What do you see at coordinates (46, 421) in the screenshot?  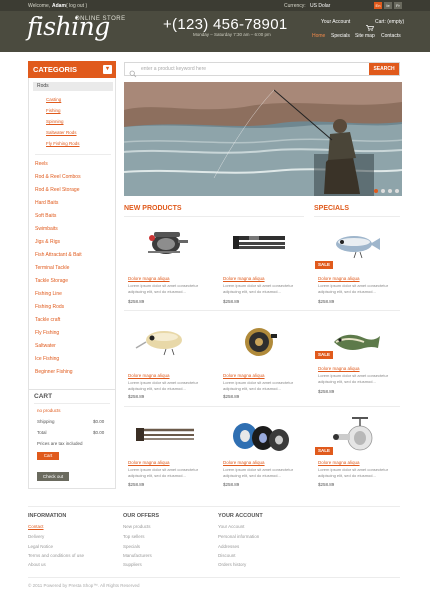 I see `shipping-label: Shipping` at bounding box center [46, 421].